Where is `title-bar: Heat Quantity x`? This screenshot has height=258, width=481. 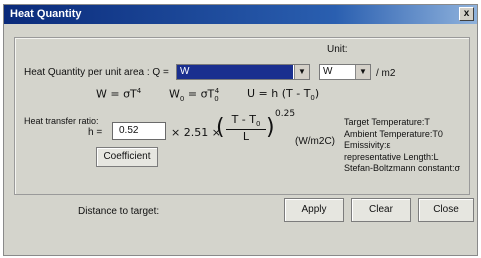
title-bar: Heat Quantity x is located at coordinates (240, 14).